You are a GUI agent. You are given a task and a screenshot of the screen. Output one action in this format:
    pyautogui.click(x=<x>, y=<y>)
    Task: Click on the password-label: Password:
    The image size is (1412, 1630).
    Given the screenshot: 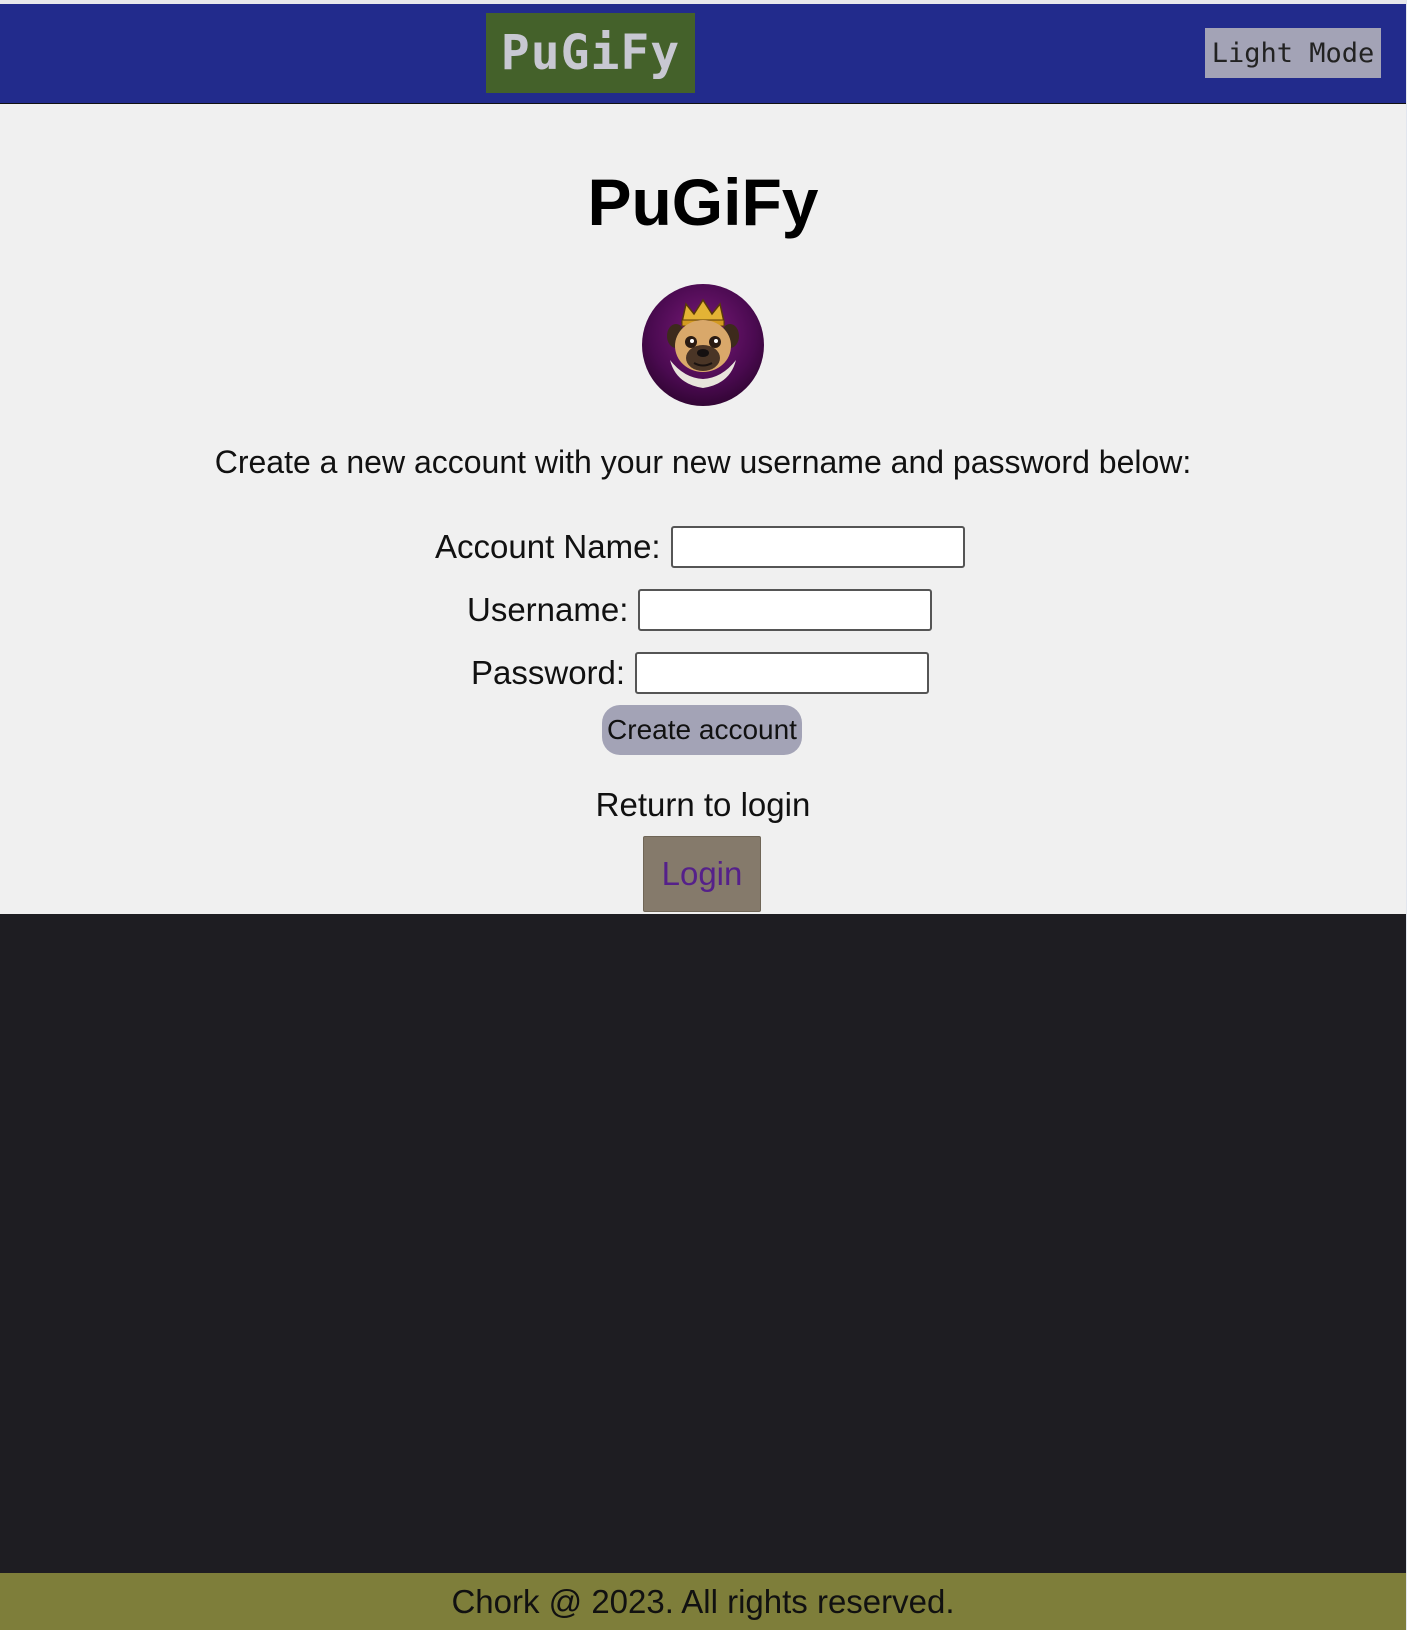 What is the action you would take?
    pyautogui.click(x=548, y=672)
    